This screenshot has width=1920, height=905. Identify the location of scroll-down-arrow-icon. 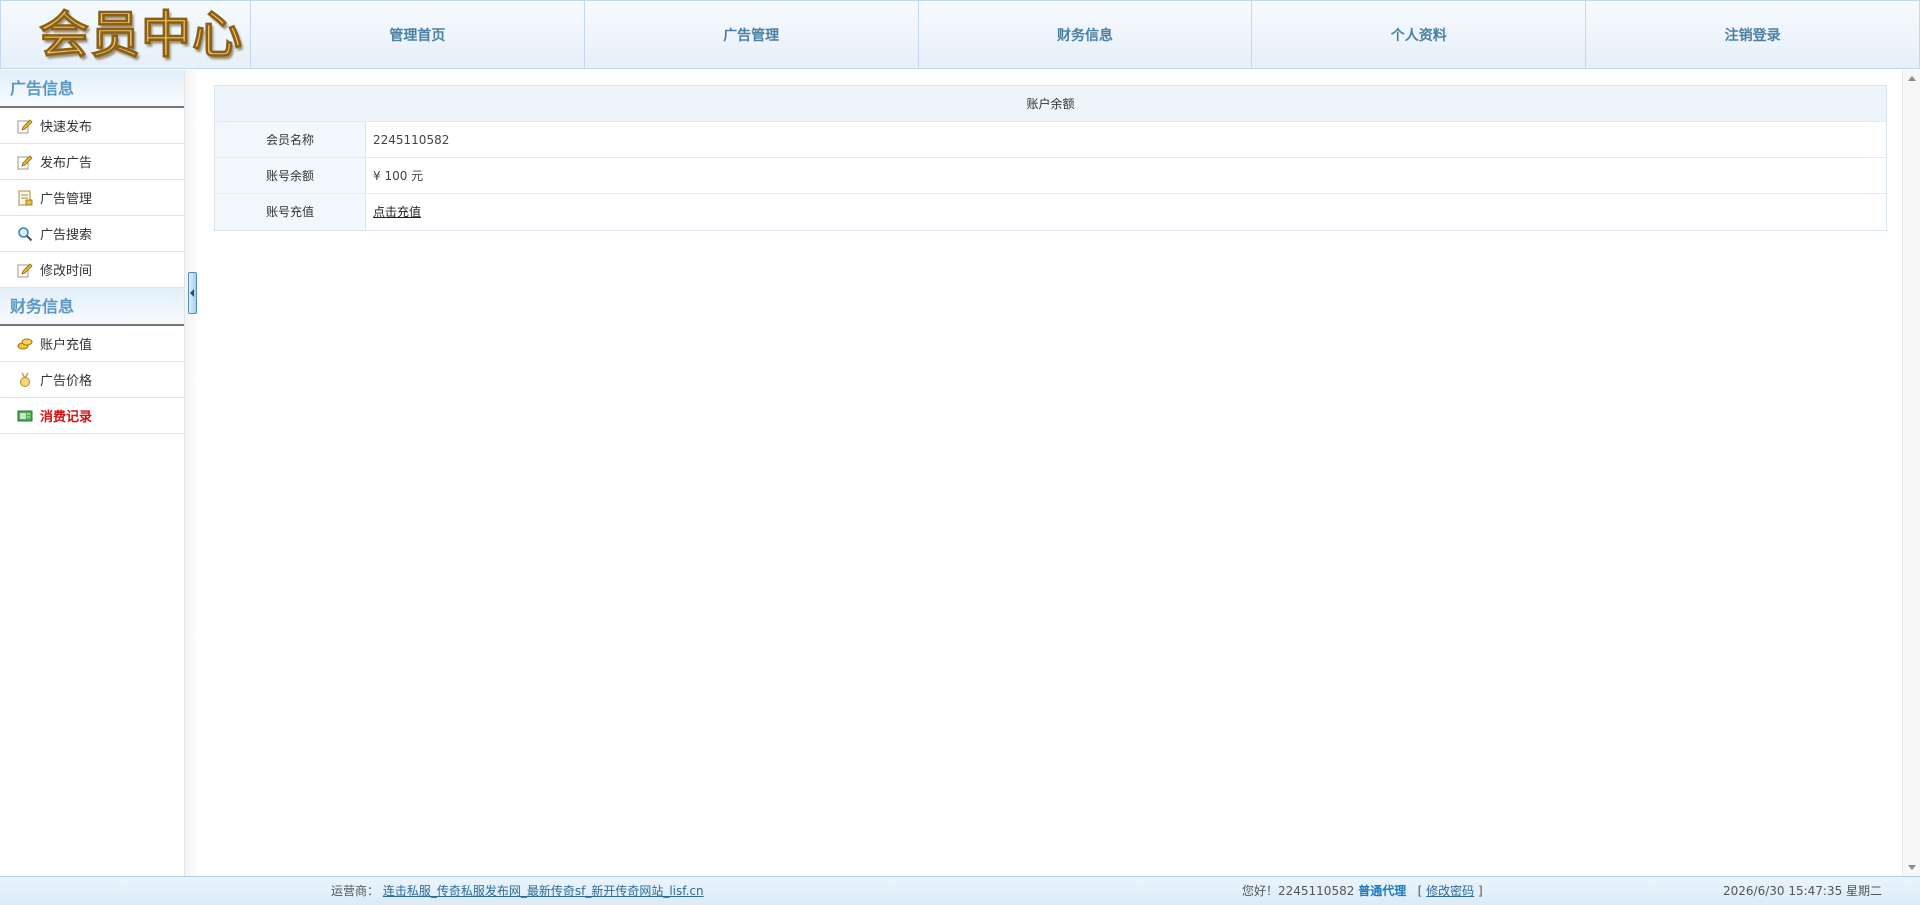
(1912, 867).